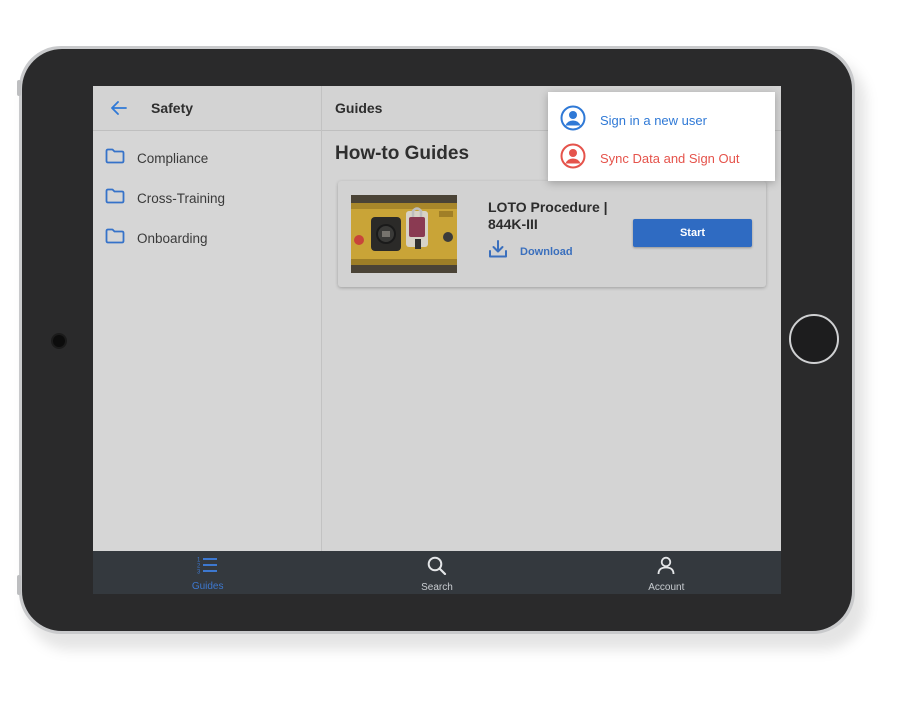 The height and width of the screenshot is (717, 900). What do you see at coordinates (437, 568) in the screenshot?
I see `search-icon` at bounding box center [437, 568].